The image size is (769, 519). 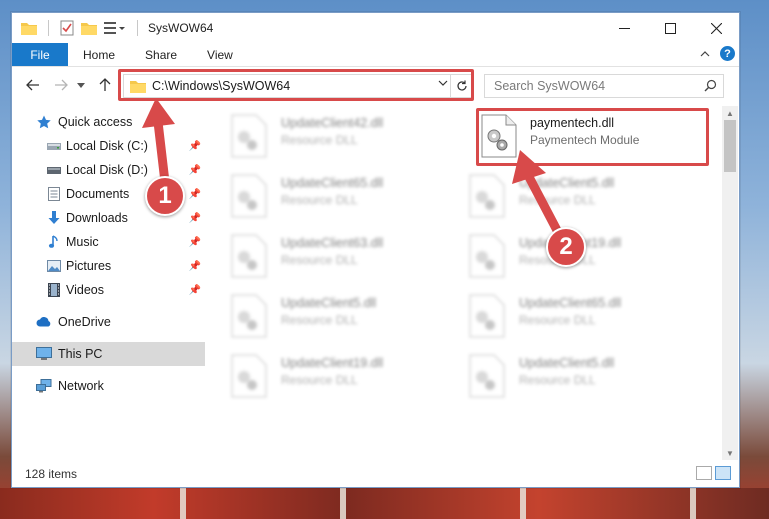 I want to click on help-icon: ?, so click(x=727, y=53).